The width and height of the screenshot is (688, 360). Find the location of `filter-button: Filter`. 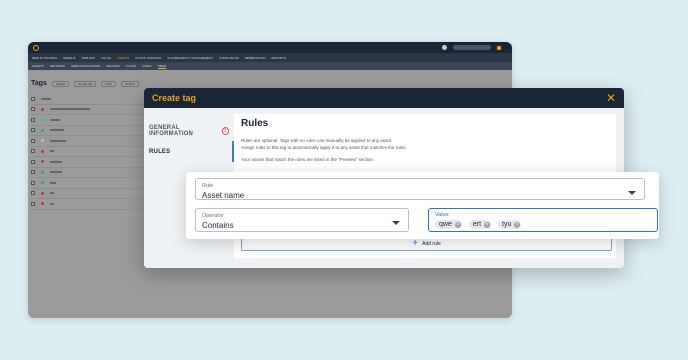

filter-button: Filter is located at coordinates (109, 83).